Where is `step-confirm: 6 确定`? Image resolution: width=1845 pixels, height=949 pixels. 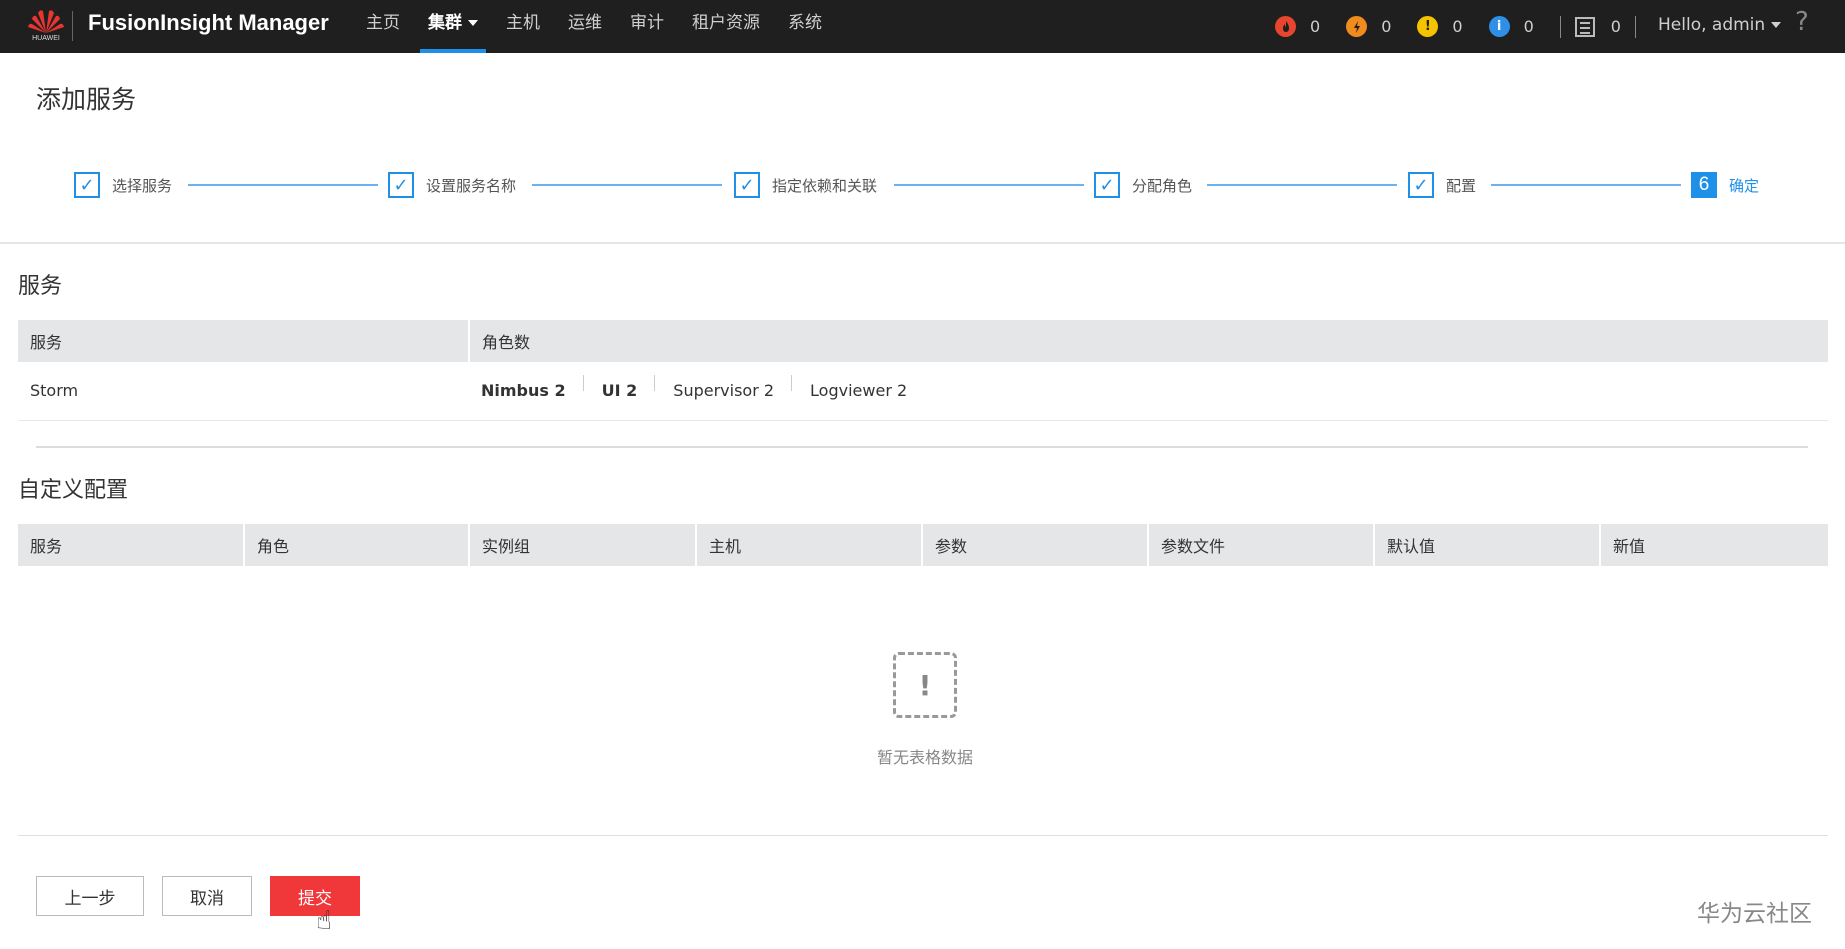
step-confirm: 6 确定 is located at coordinates (1725, 185).